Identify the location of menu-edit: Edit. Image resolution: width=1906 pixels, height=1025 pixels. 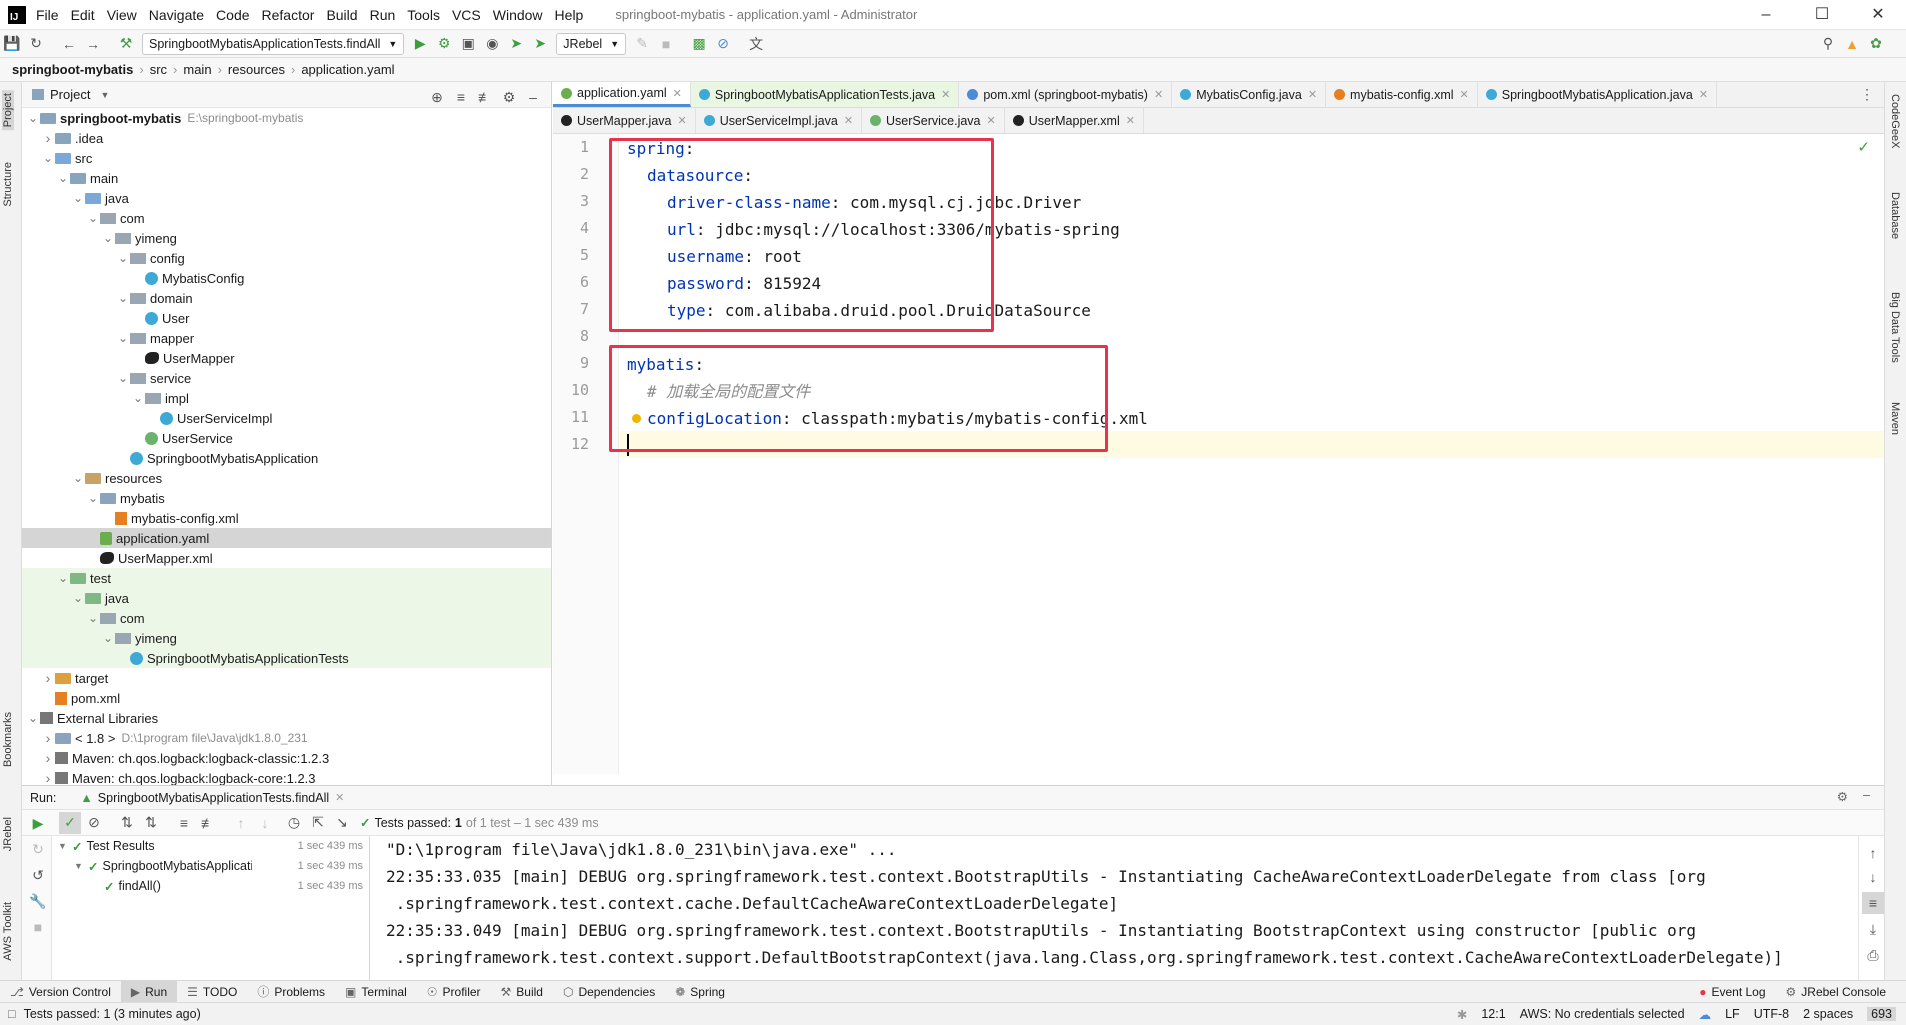
(83, 15).